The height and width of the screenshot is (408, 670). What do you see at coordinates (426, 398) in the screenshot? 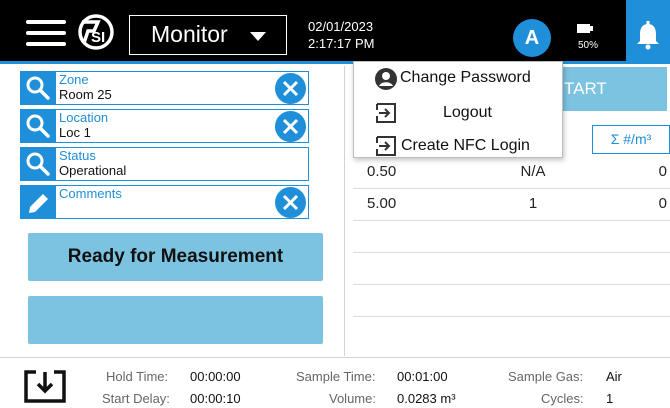
I see `volume-value: 0.0283 m³` at bounding box center [426, 398].